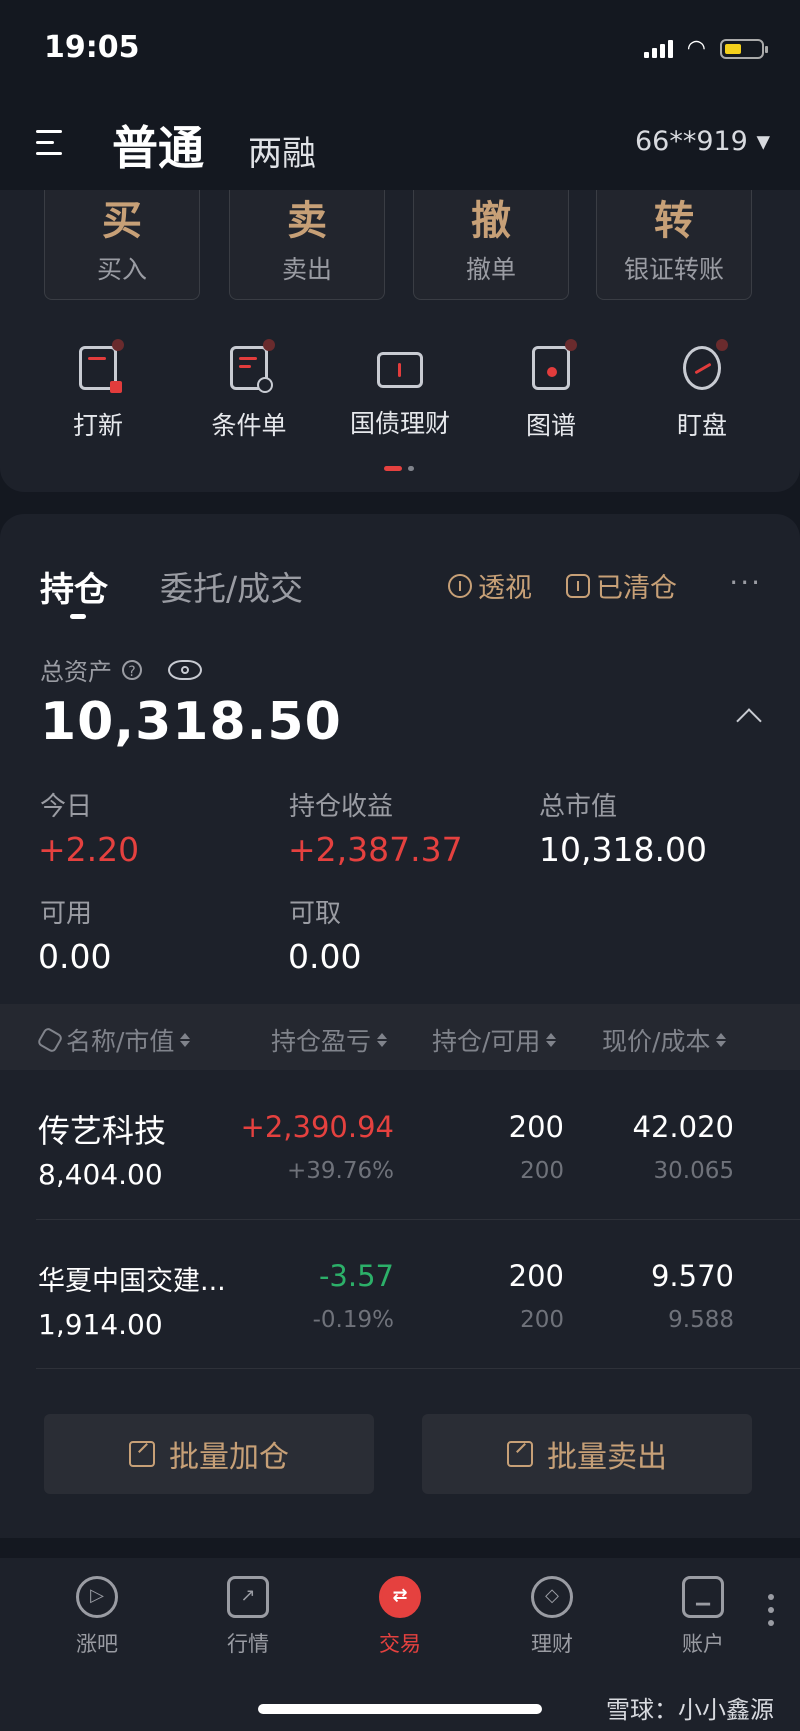 The image size is (800, 1731). I want to click on tool-ipo-label: 打新, so click(97, 425).